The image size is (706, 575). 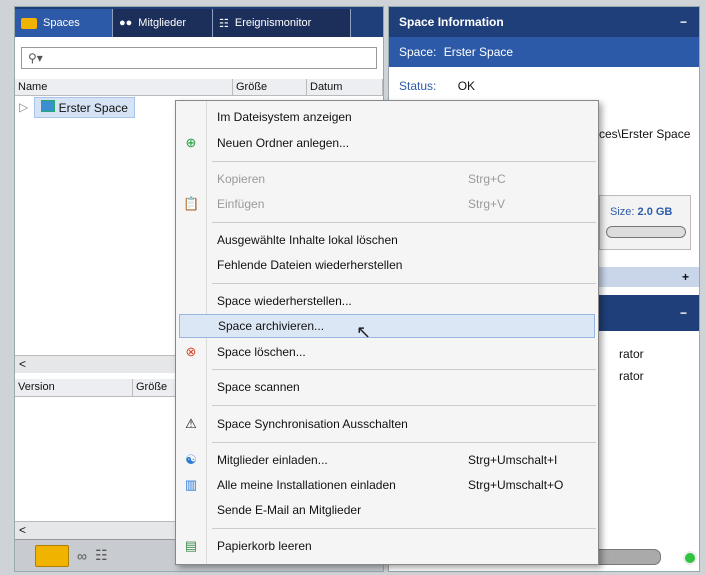 What do you see at coordinates (258, 387) in the screenshot?
I see `menu-item-label: Space scannen` at bounding box center [258, 387].